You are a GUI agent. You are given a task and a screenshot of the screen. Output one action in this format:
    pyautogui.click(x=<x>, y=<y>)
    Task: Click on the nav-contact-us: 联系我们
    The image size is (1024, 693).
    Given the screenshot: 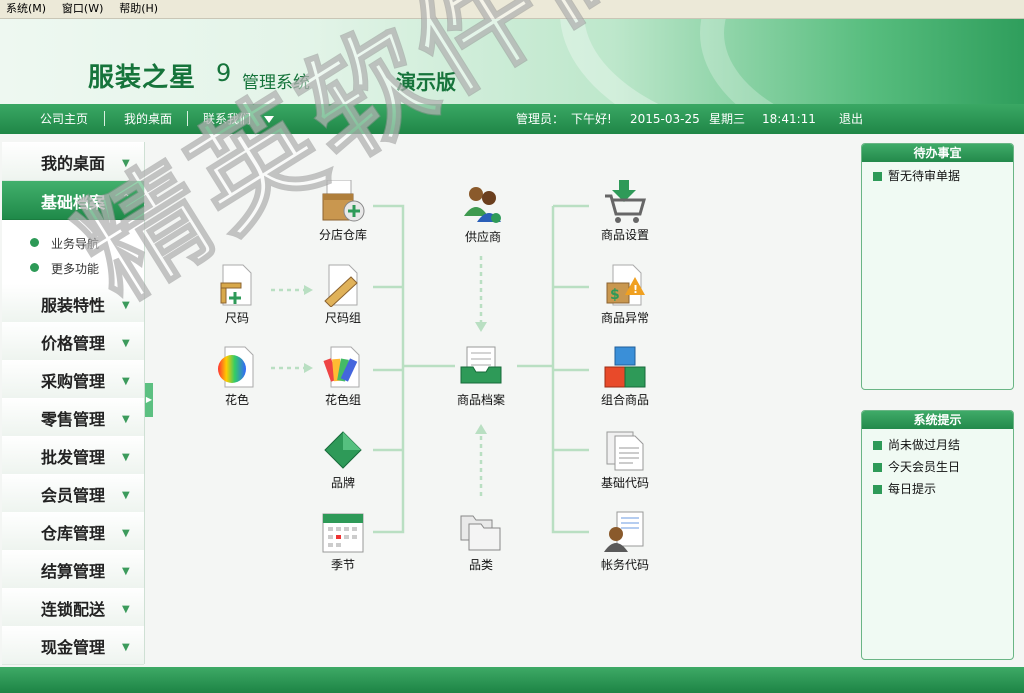 What is the action you would take?
    pyautogui.click(x=227, y=119)
    